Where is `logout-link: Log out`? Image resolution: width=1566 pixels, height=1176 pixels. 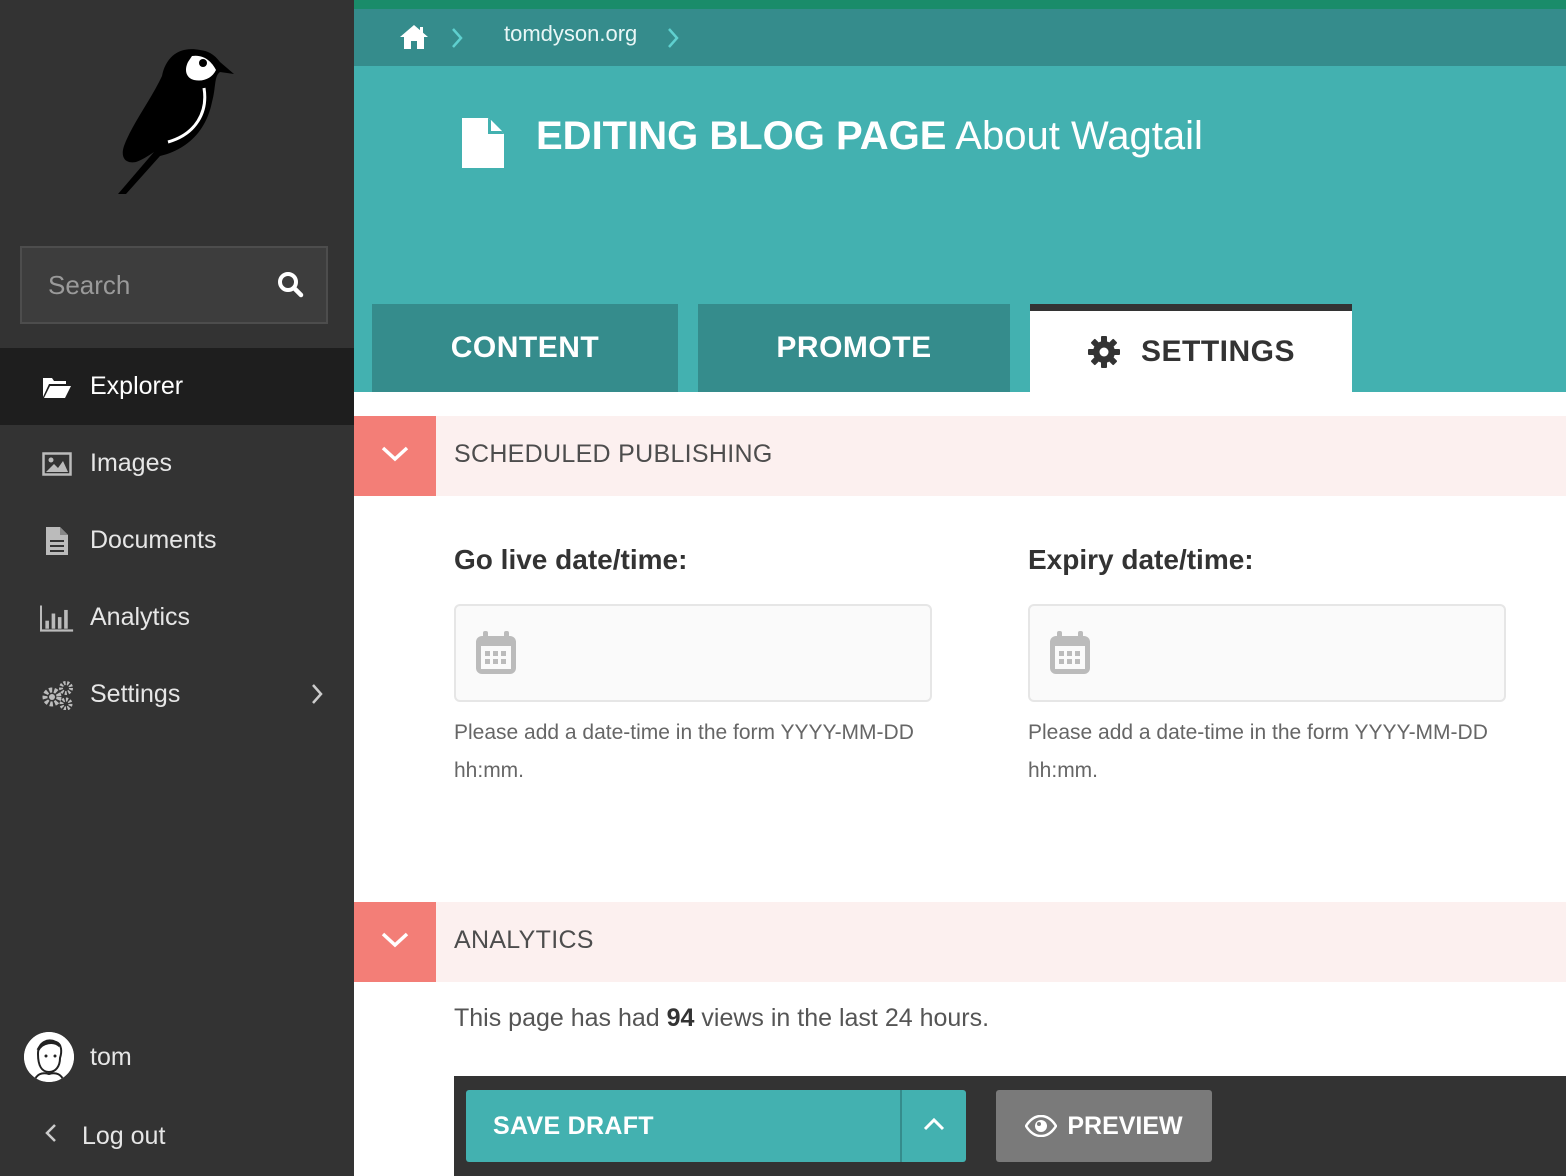
logout-link: Log out is located at coordinates (104, 1136).